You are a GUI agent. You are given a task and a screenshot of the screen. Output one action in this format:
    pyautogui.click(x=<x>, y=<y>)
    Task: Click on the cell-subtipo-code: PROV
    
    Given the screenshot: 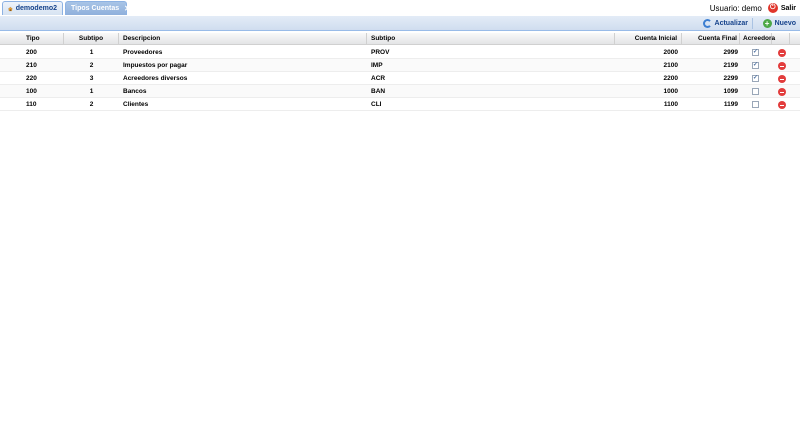 What is the action you would take?
    pyautogui.click(x=380, y=52)
    